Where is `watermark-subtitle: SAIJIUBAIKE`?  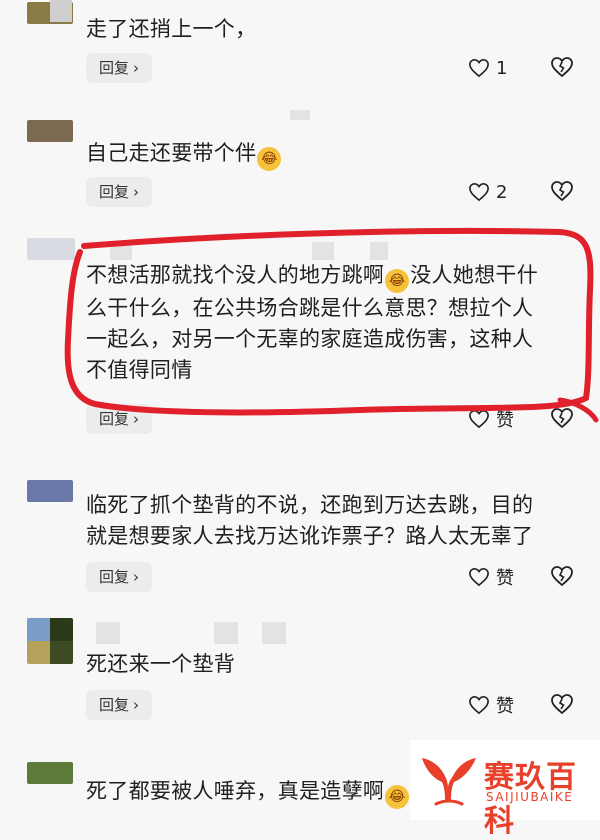 watermark-subtitle: SAIJIUBAIKE is located at coordinates (530, 797).